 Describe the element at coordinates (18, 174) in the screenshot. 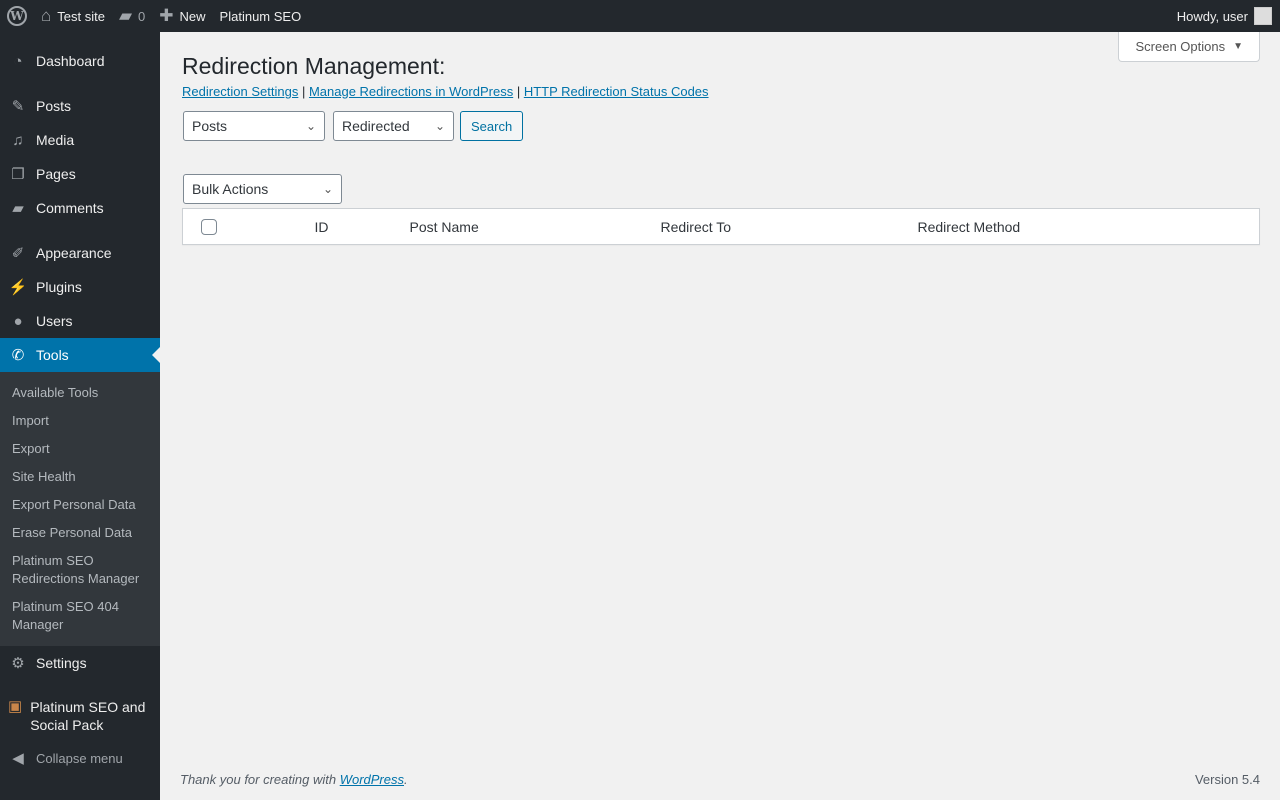

I see `pages-icon: ❐` at that location.